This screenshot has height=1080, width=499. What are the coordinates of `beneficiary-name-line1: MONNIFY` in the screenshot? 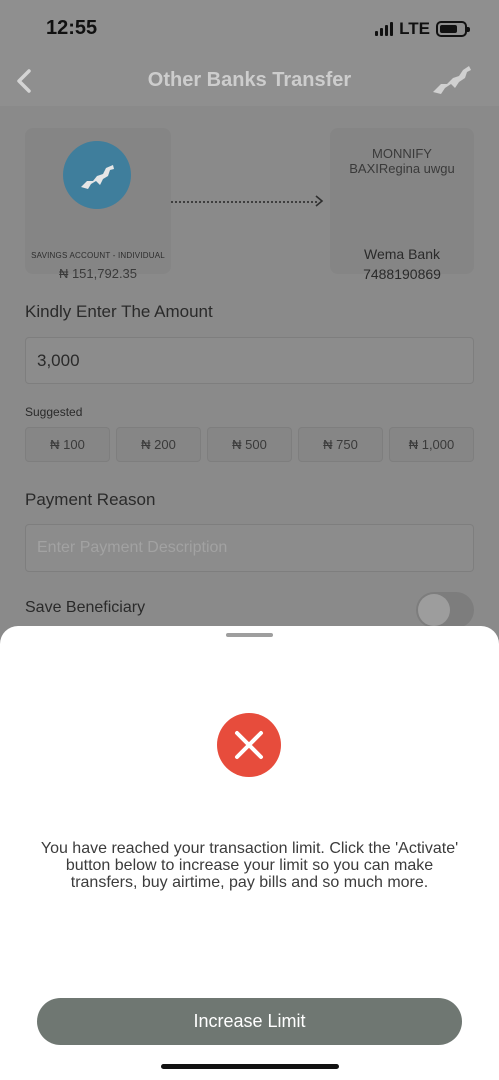 It's located at (402, 153).